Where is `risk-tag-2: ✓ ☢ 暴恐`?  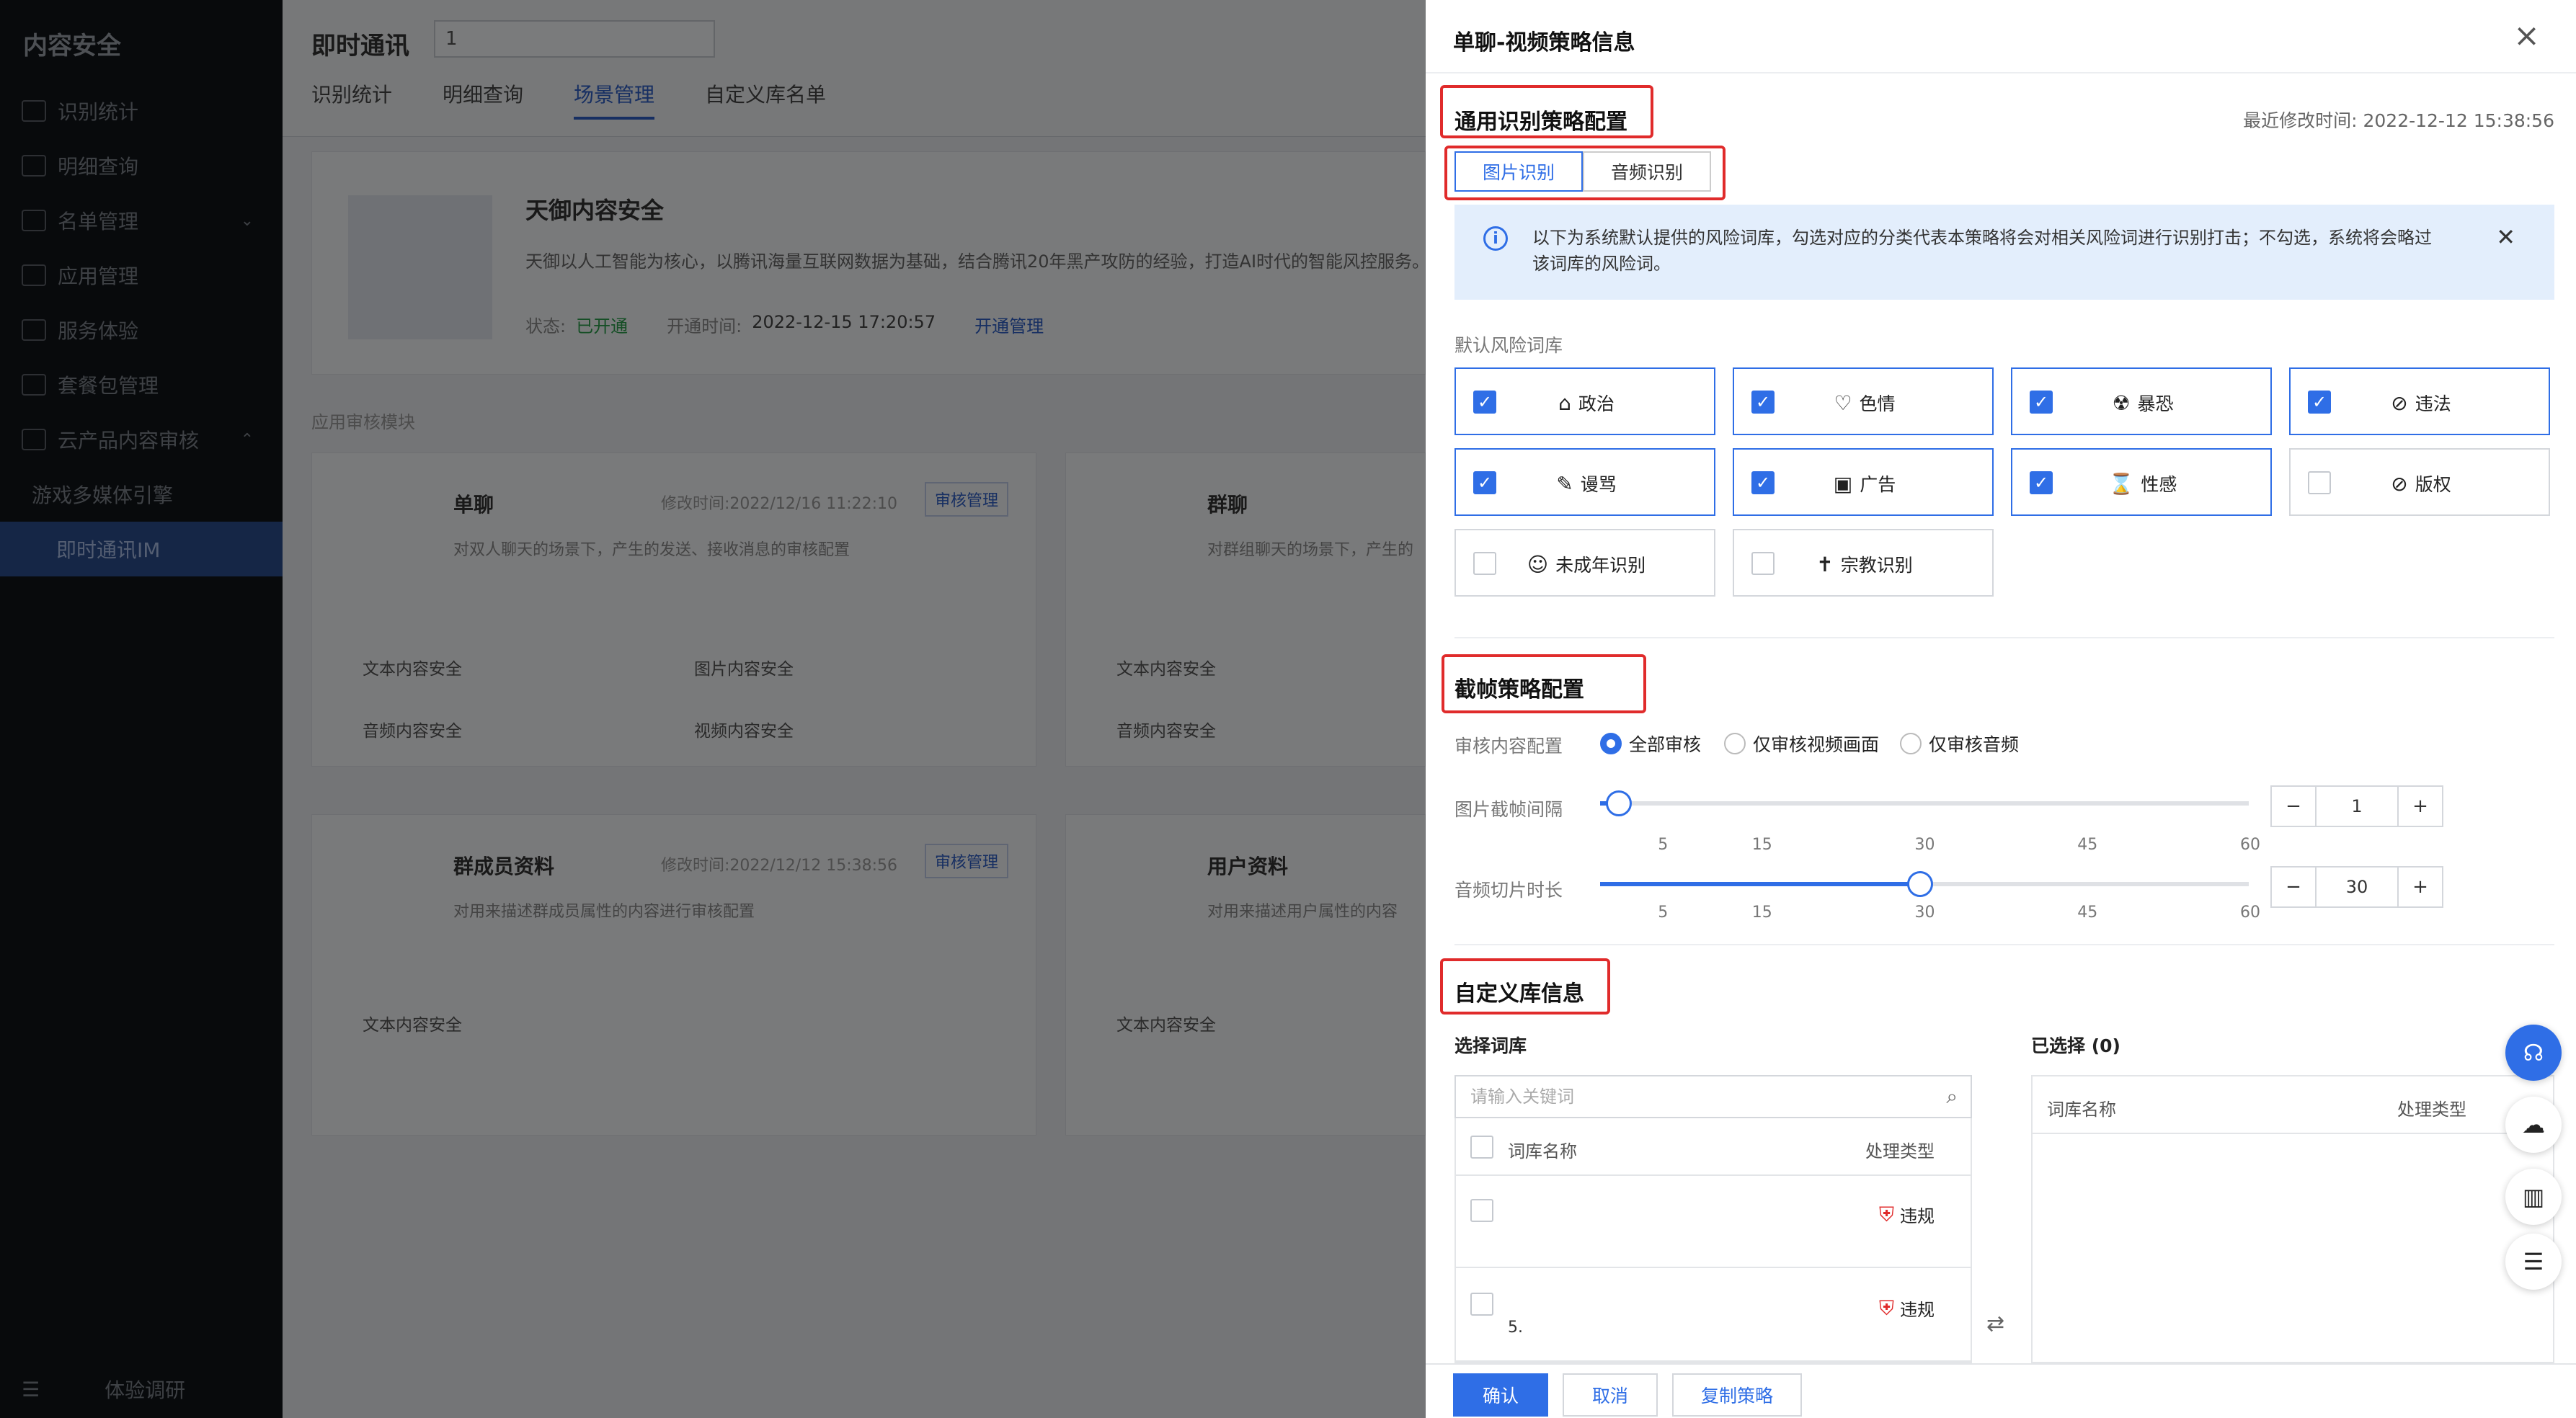
risk-tag-2: ✓ ☢ 暴恐 is located at coordinates (2141, 401).